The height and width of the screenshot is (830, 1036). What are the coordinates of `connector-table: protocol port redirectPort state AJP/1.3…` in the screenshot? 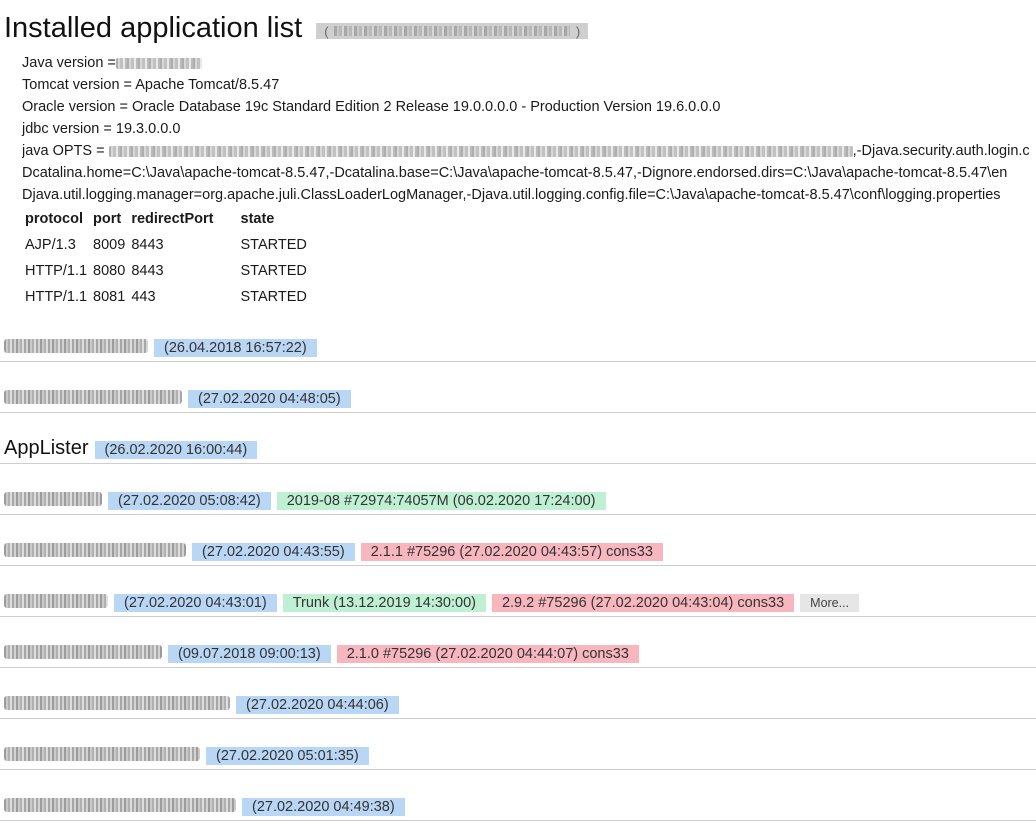 It's located at (166, 258).